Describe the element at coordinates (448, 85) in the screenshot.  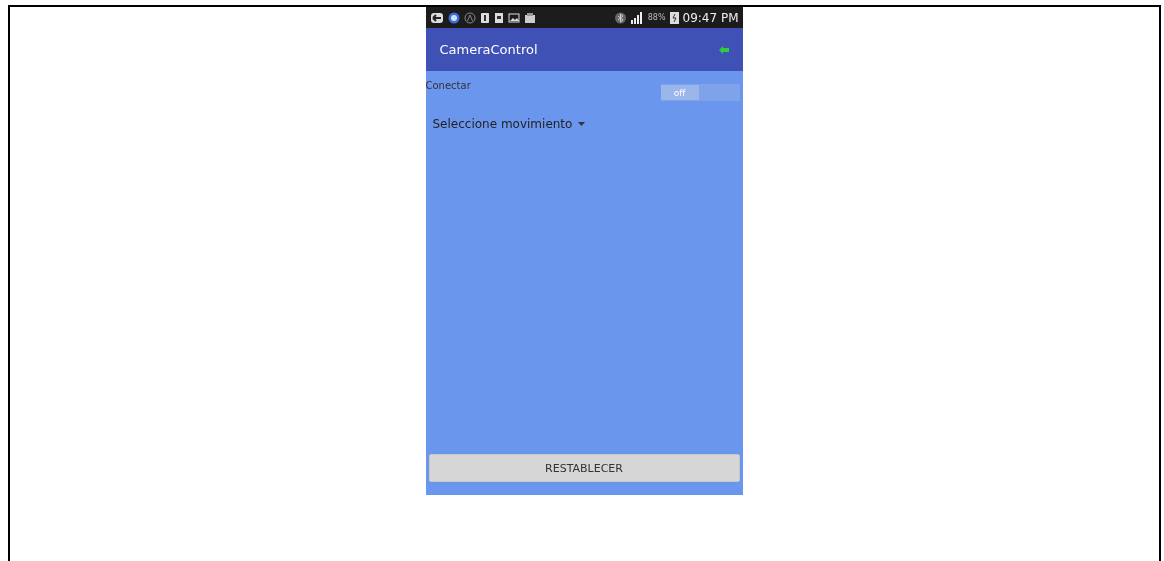
I see `connect-label: Conectar` at that location.